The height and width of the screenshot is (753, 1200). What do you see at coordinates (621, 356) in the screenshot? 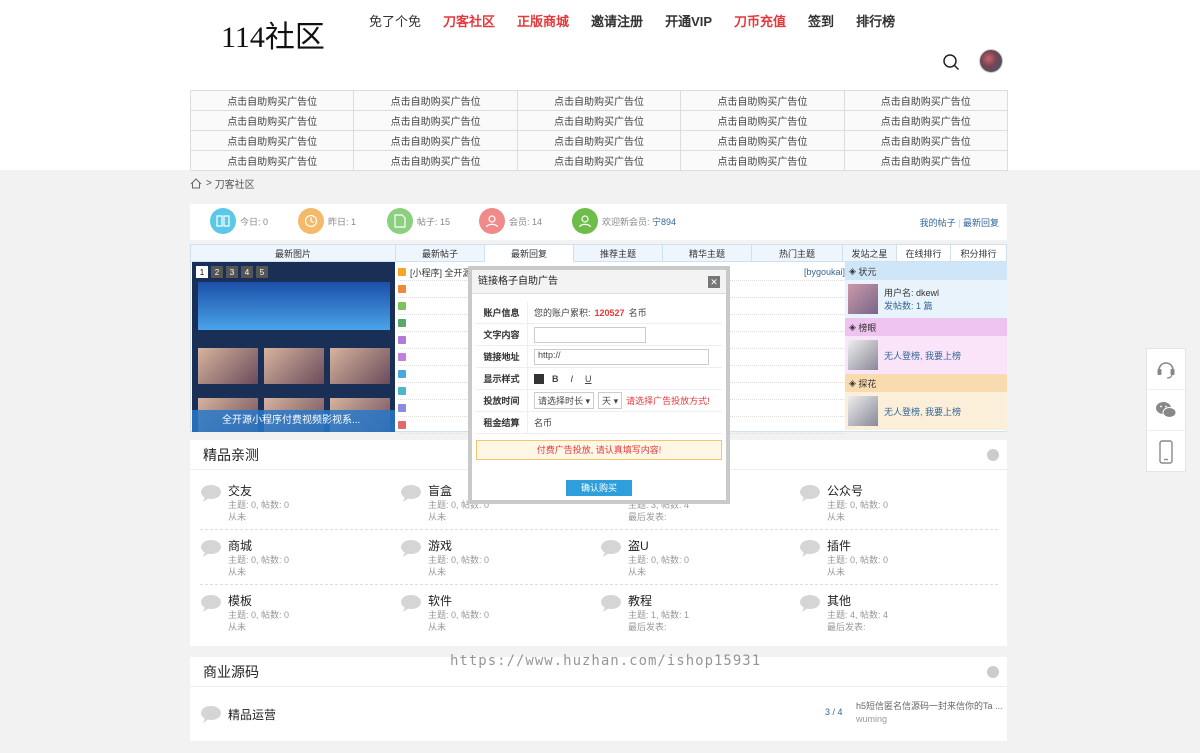
I see `link-url-input: http://` at bounding box center [621, 356].